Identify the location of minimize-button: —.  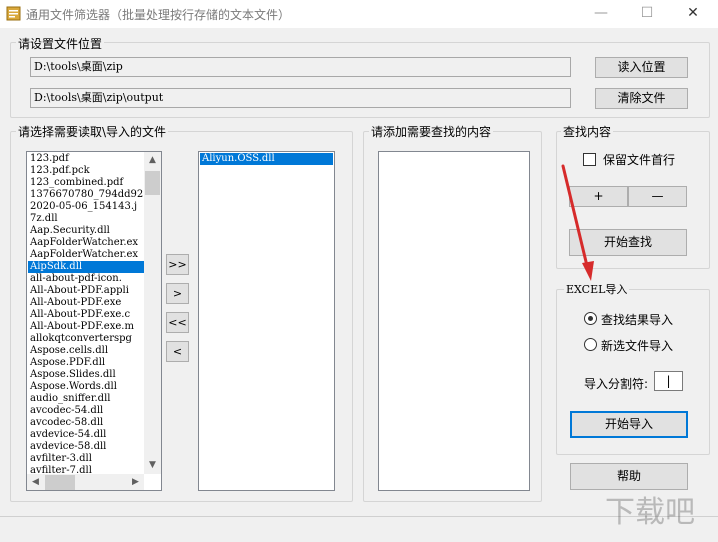
(601, 14).